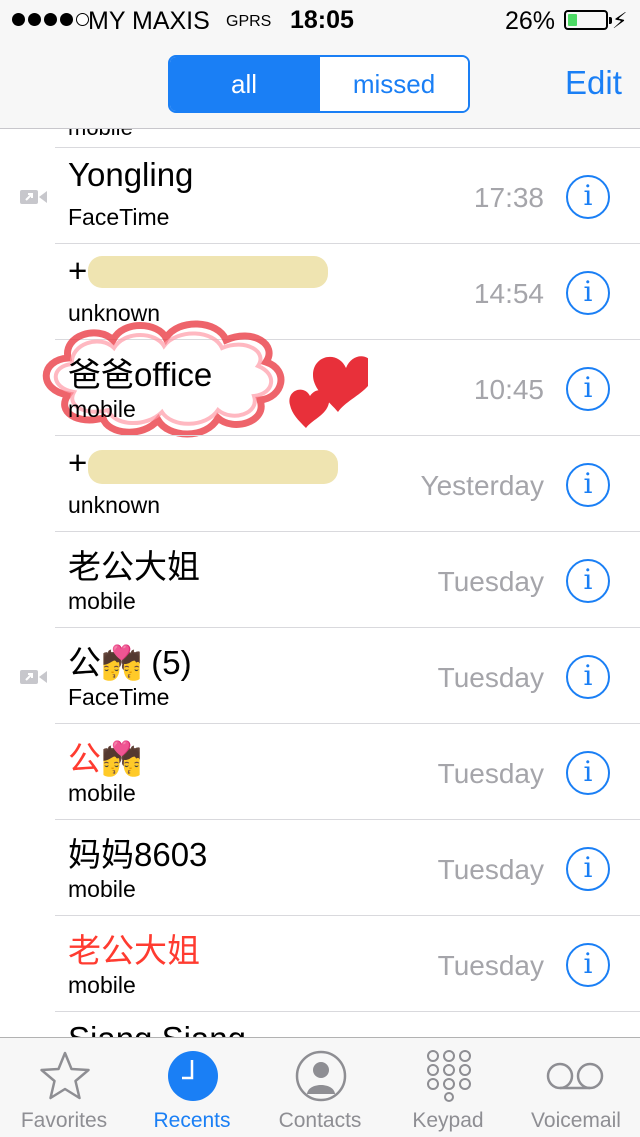 This screenshot has width=640, height=1137. What do you see at coordinates (244, 84) in the screenshot?
I see `segment-all: all` at bounding box center [244, 84].